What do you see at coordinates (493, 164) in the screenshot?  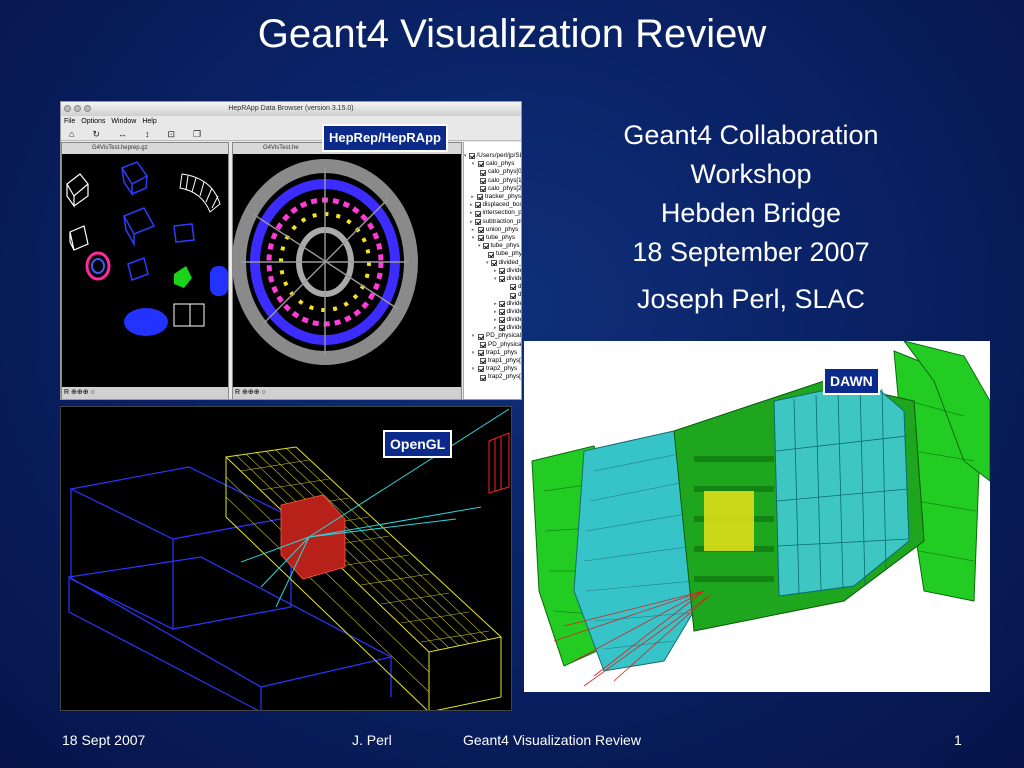 I see `tree-item: ▾ calo_phys` at bounding box center [493, 164].